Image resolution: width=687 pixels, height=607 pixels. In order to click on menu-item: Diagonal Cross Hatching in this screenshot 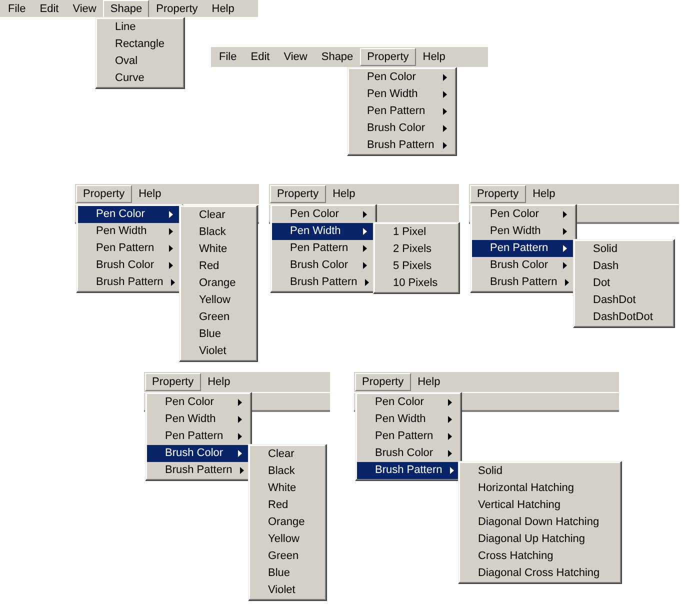, I will do `click(540, 573)`.